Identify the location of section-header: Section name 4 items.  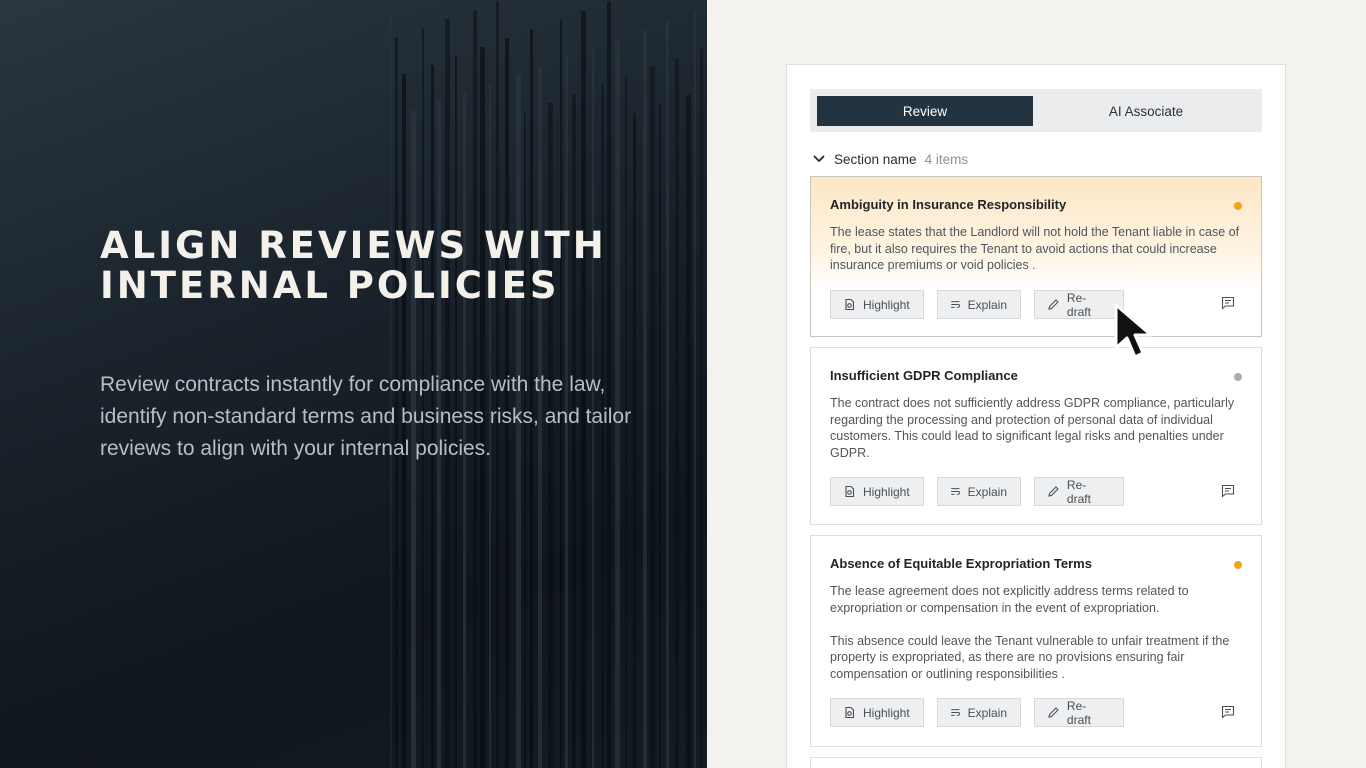
(890, 159).